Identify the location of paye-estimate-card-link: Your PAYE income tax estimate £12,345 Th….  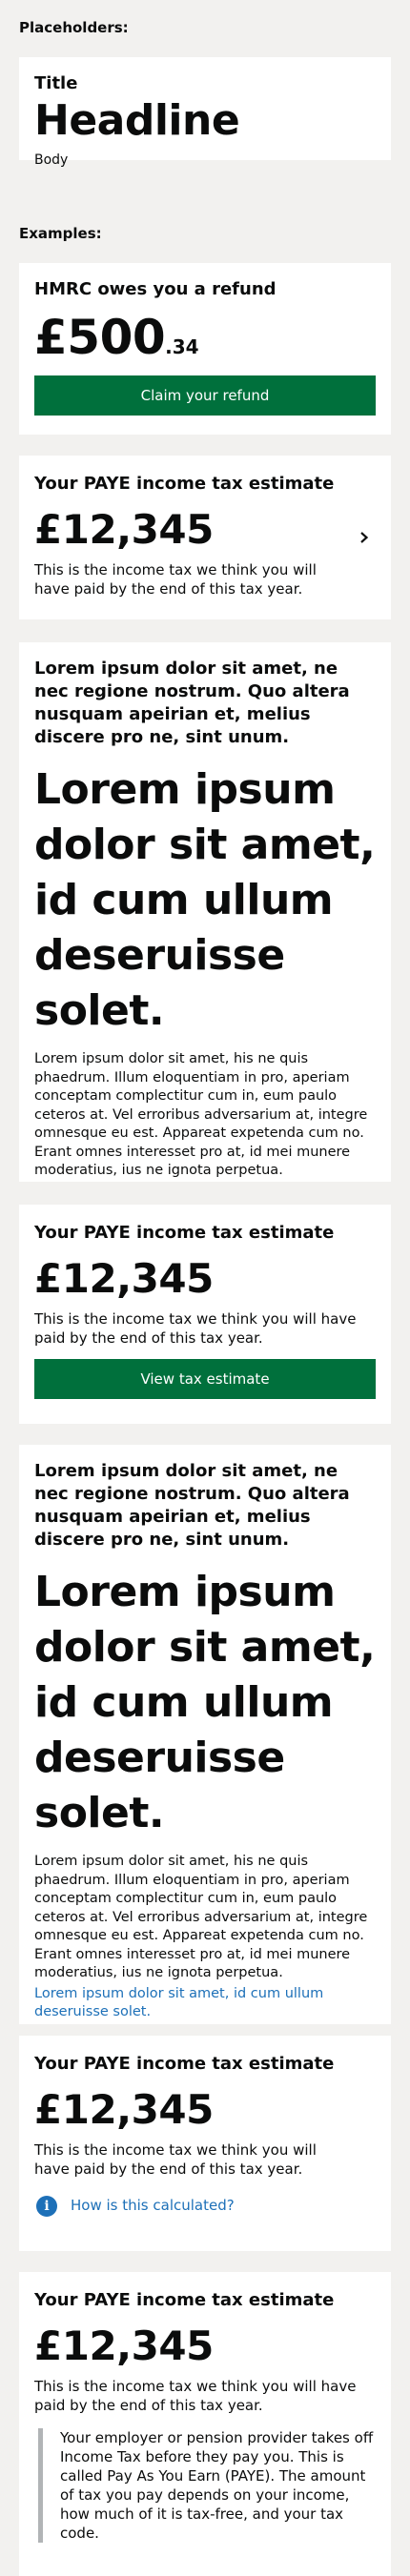
(205, 537).